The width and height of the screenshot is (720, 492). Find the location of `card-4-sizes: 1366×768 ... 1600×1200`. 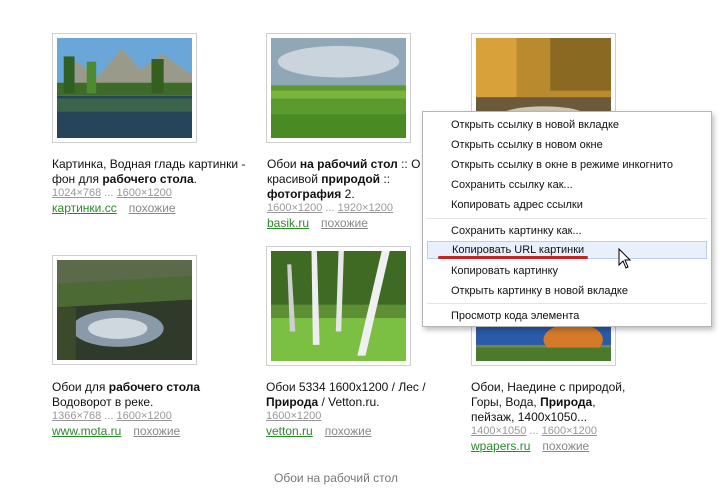

card-4-sizes: 1366×768 ... 1600×1200 is located at coordinates (112, 416).